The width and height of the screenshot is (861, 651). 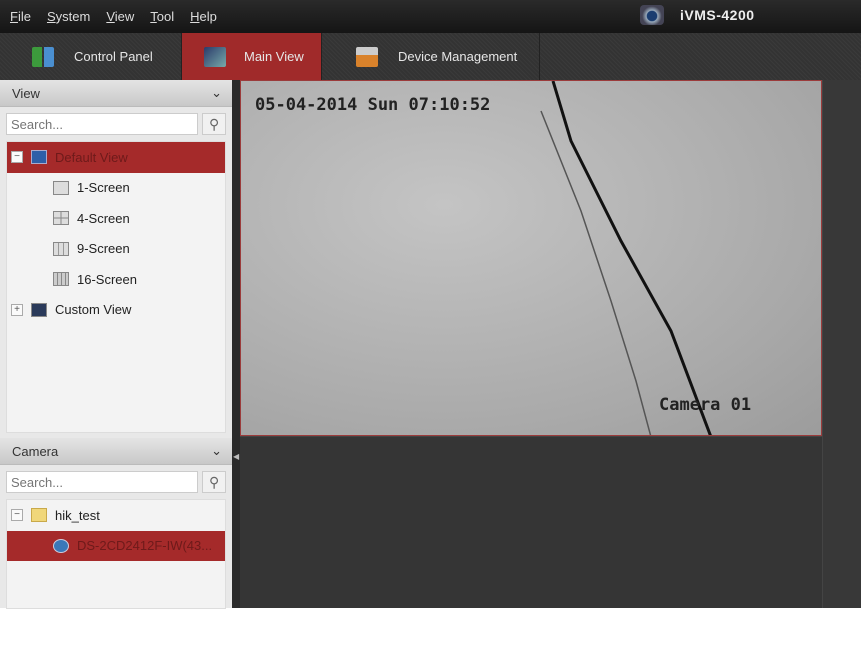 I want to click on menu-view: View, so click(x=120, y=16).